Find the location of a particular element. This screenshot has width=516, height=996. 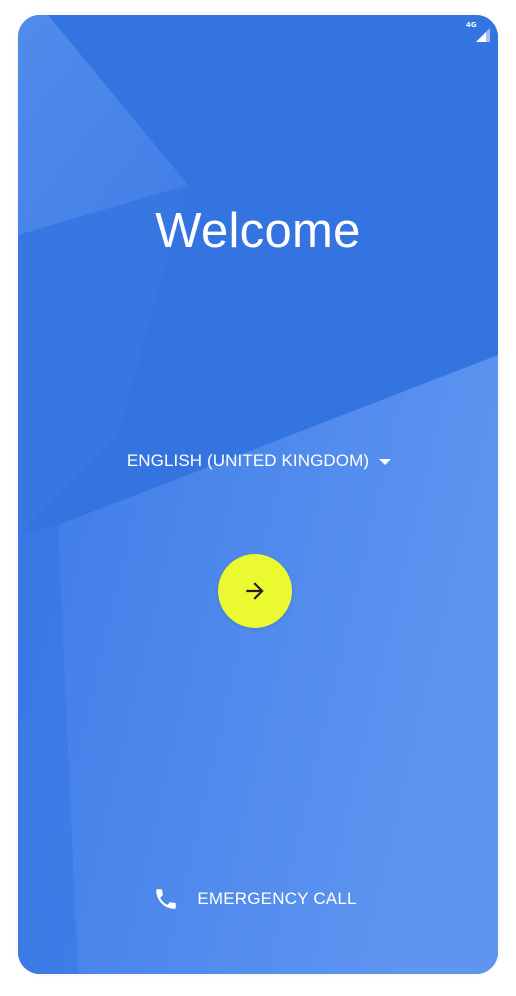

emergency-call-button: EMERGENCY CALL is located at coordinates (258, 899).